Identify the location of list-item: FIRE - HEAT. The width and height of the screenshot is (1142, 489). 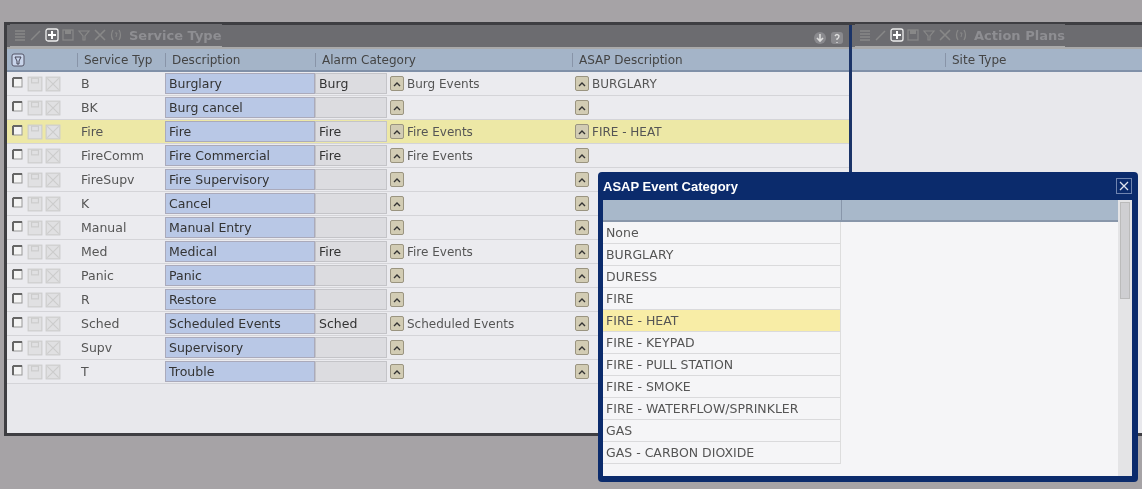
(722, 321).